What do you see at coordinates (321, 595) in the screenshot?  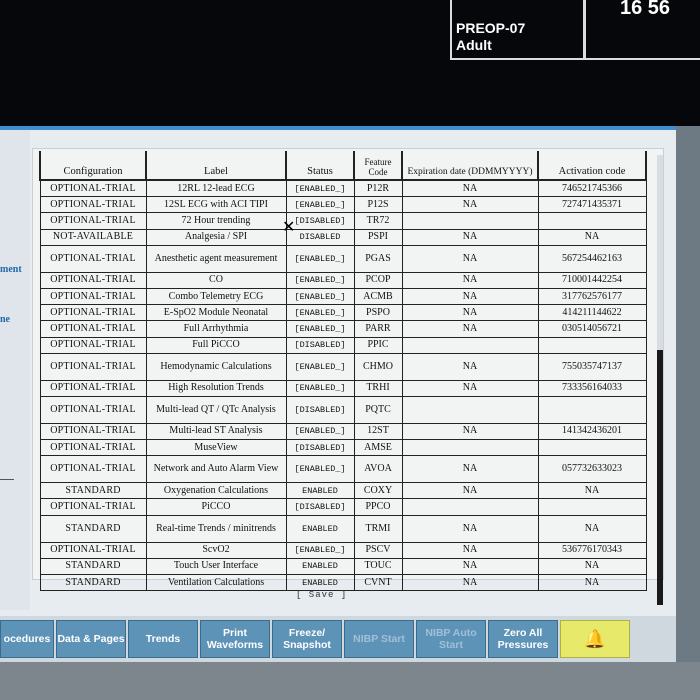 I see `save-button: [ Save ]` at bounding box center [321, 595].